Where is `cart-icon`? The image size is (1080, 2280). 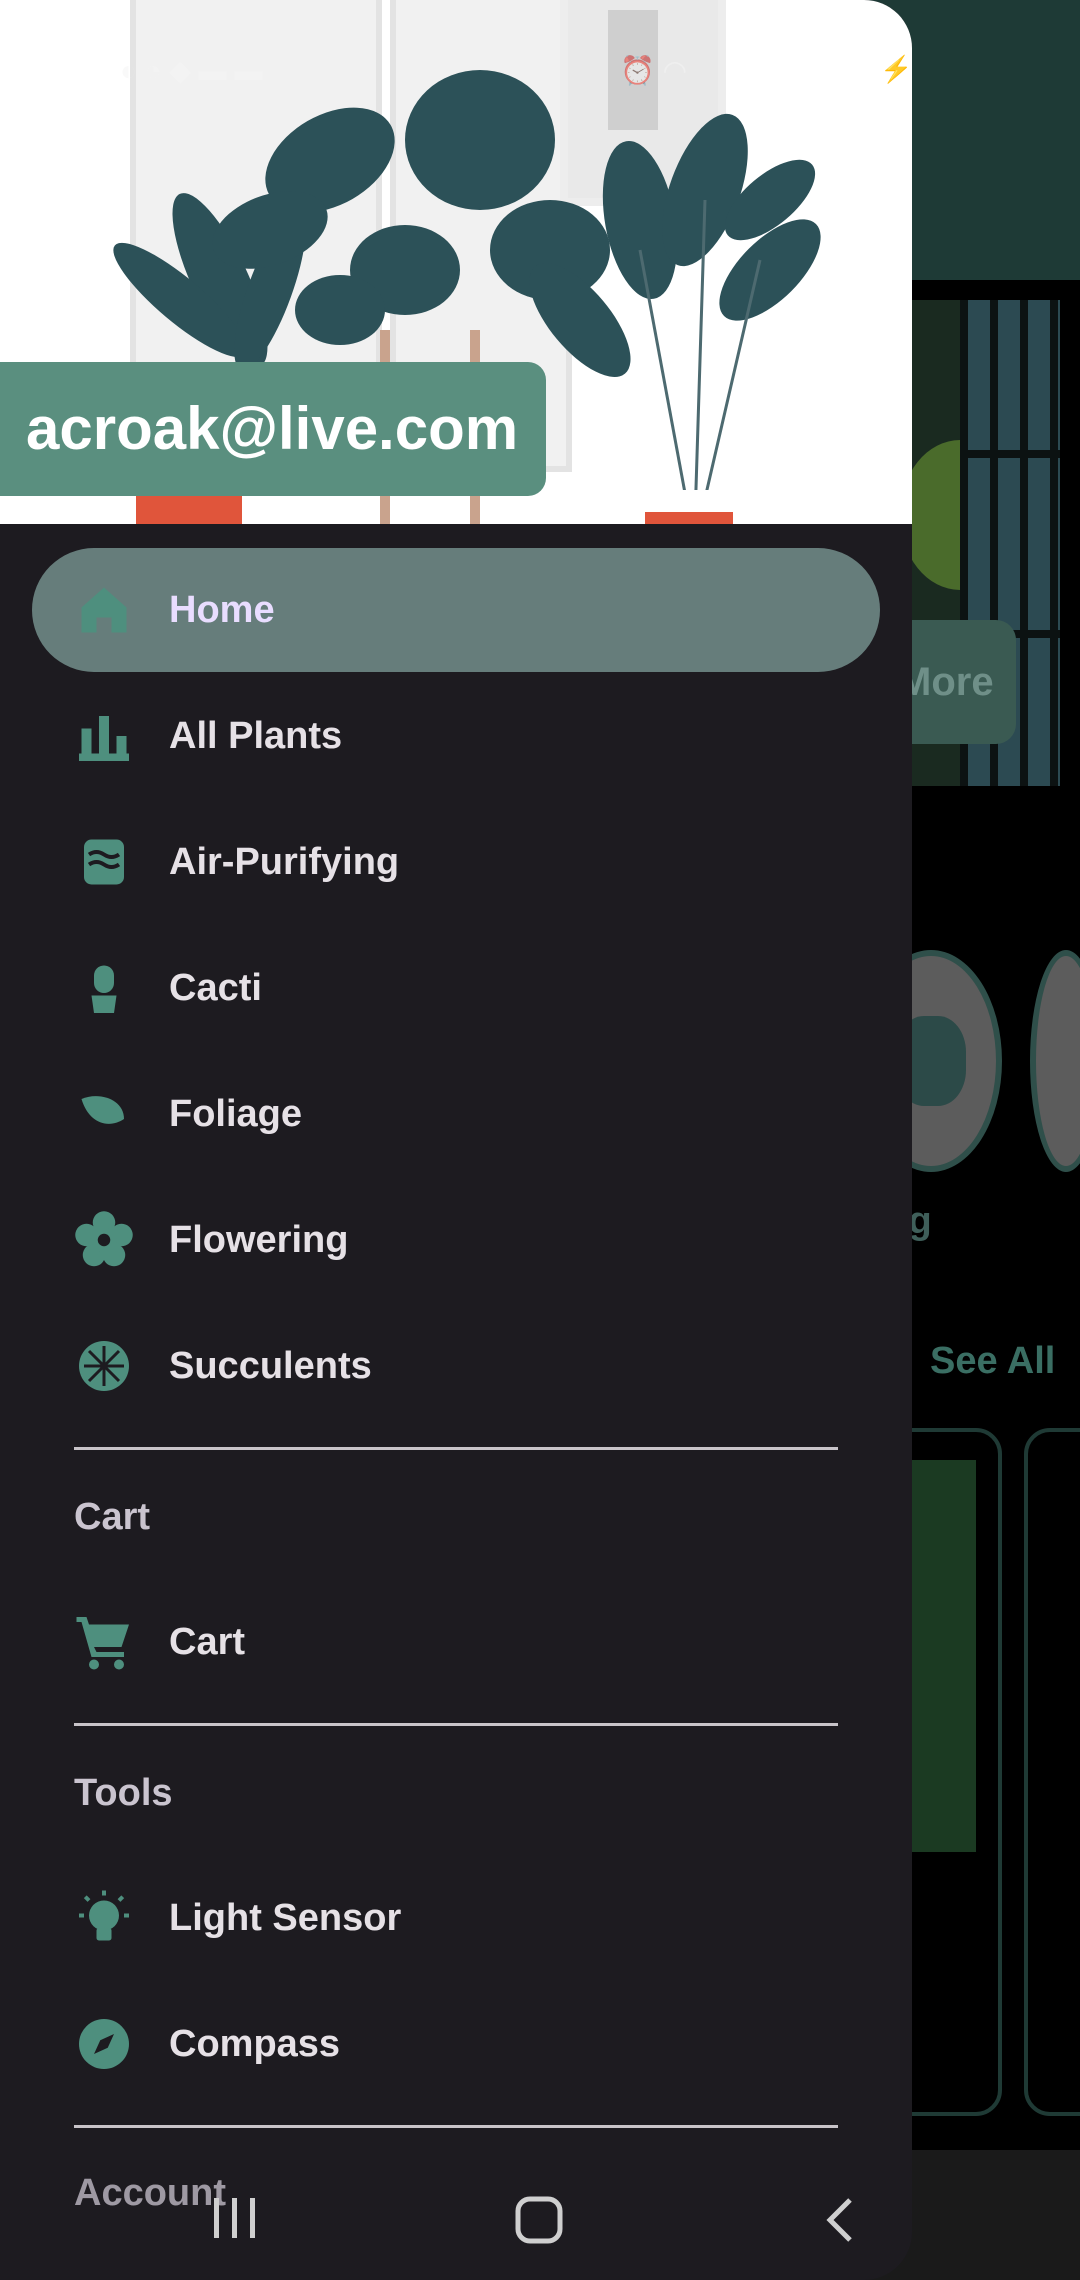
cart-icon is located at coordinates (102, 1643).